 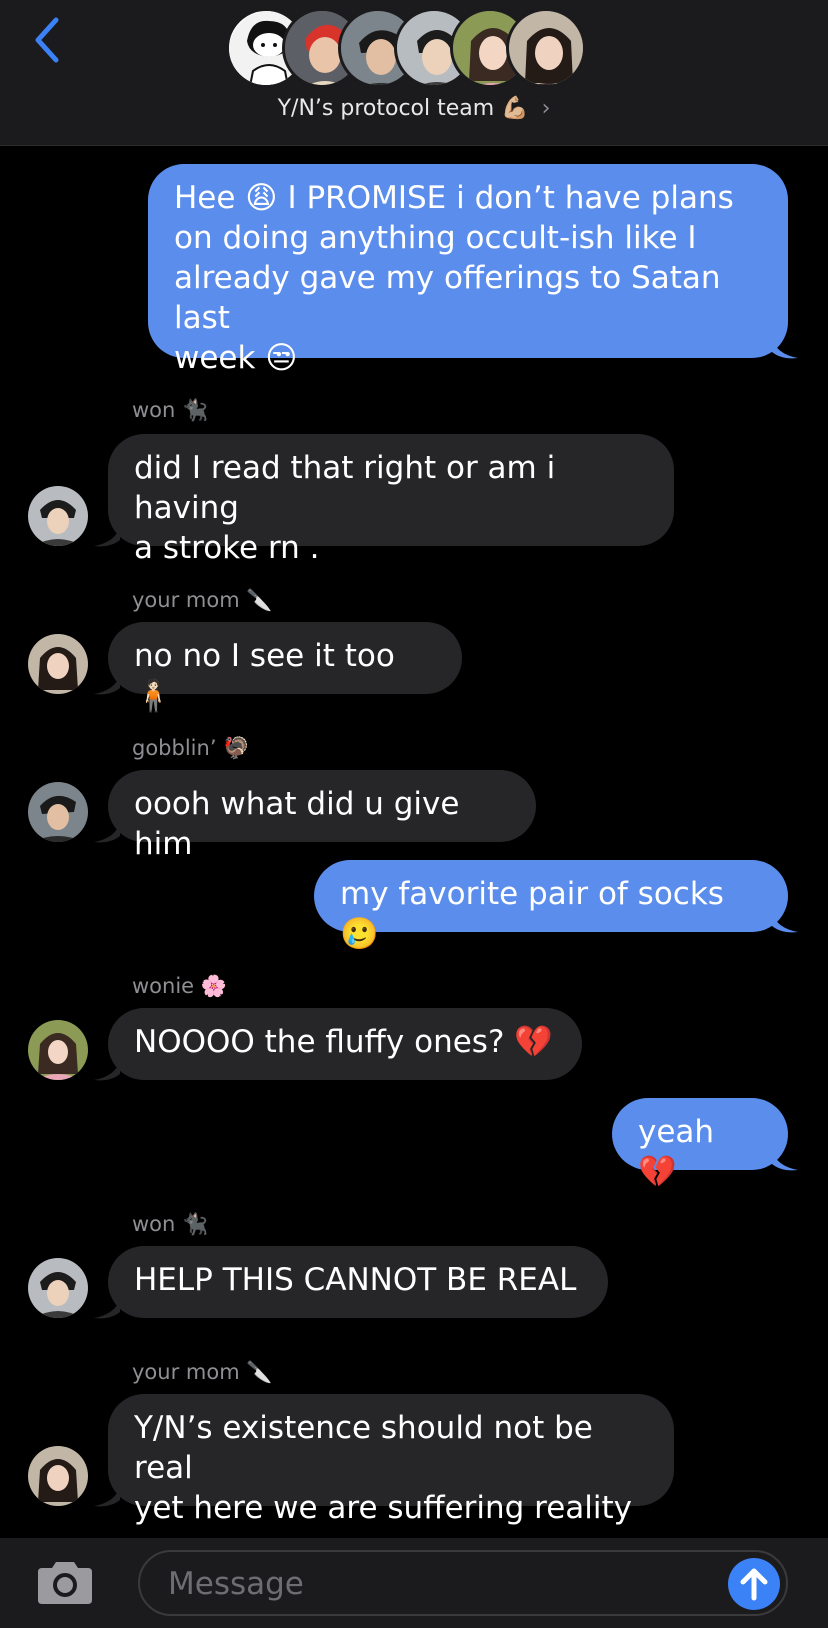 I want to click on message-input: Message, so click(x=463, y=1583).